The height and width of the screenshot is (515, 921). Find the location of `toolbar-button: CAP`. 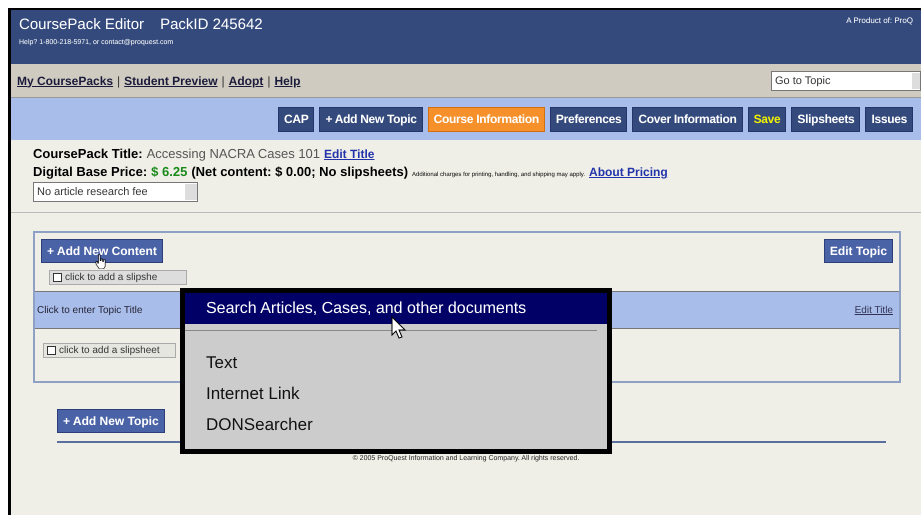

toolbar-button: CAP is located at coordinates (296, 119).